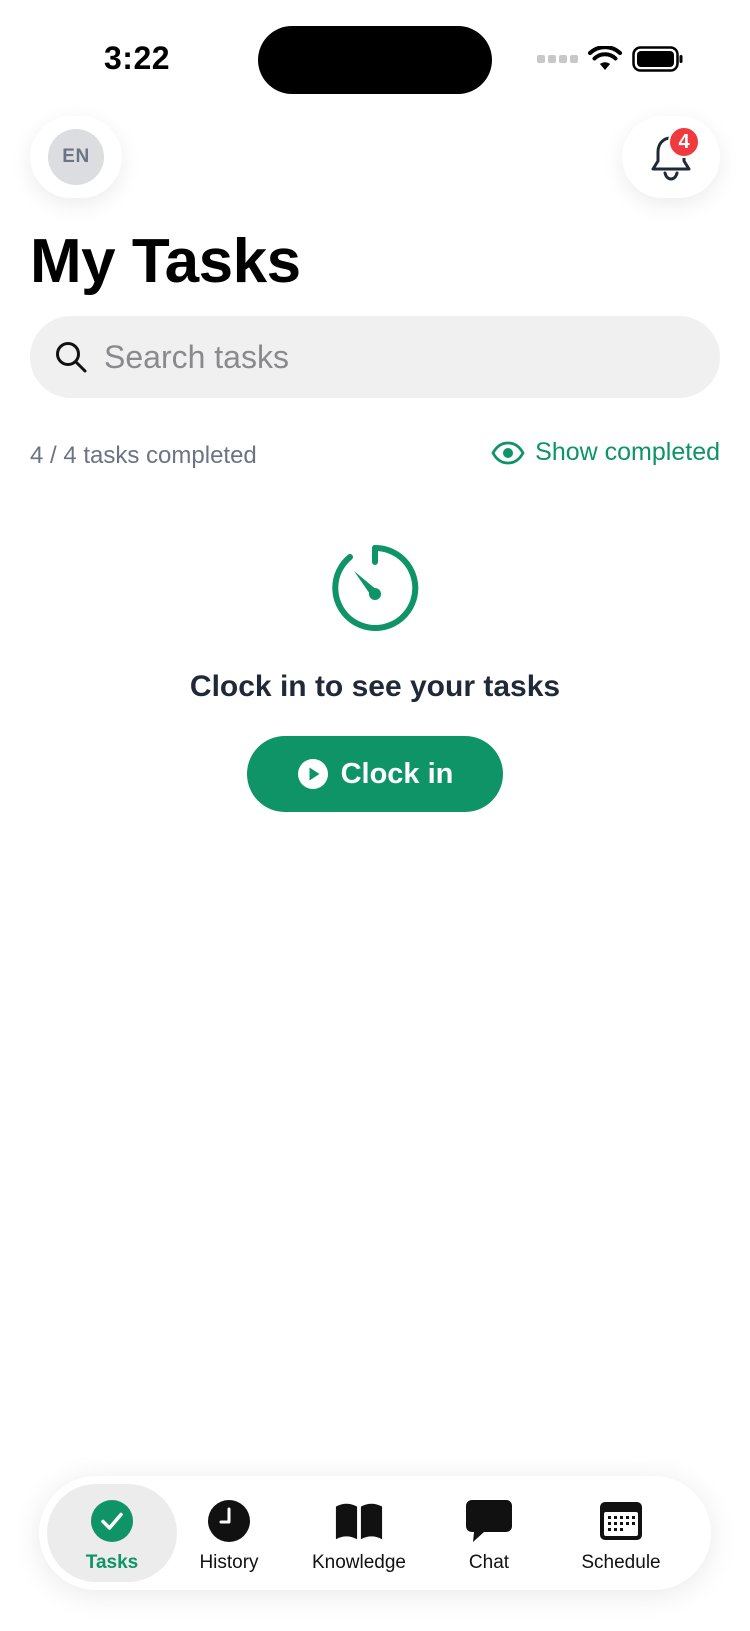  I want to click on nav-label: History, so click(229, 1562).